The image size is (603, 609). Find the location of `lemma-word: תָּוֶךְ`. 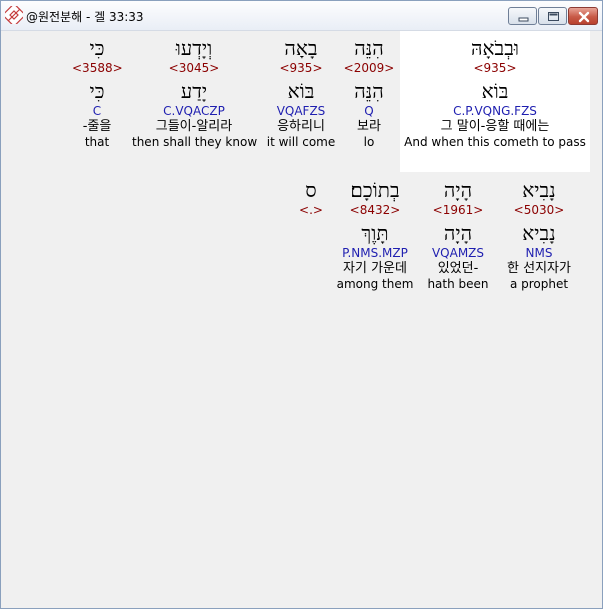

lemma-word: תָּוֶךְ is located at coordinates (375, 233).